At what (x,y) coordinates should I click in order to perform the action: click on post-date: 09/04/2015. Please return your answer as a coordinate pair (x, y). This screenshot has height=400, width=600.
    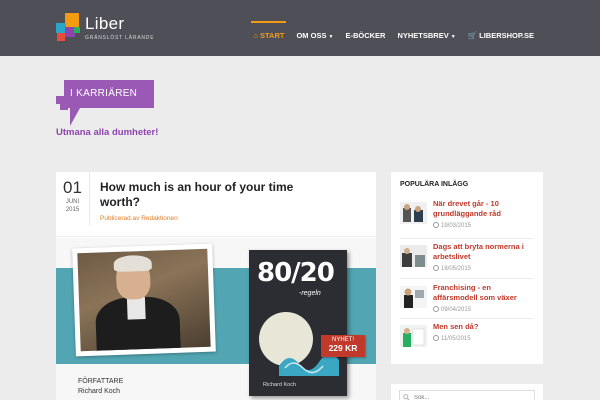
    Looking at the image, I should click on (452, 309).